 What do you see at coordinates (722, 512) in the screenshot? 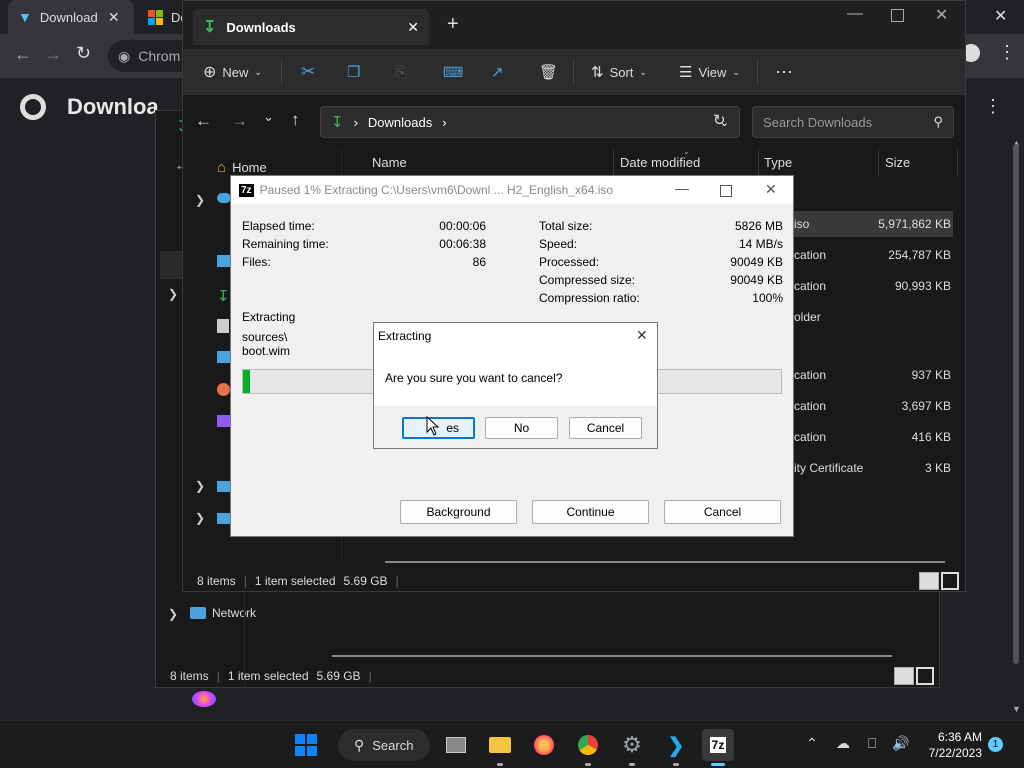
I see `cancel-button: Cancel` at bounding box center [722, 512].